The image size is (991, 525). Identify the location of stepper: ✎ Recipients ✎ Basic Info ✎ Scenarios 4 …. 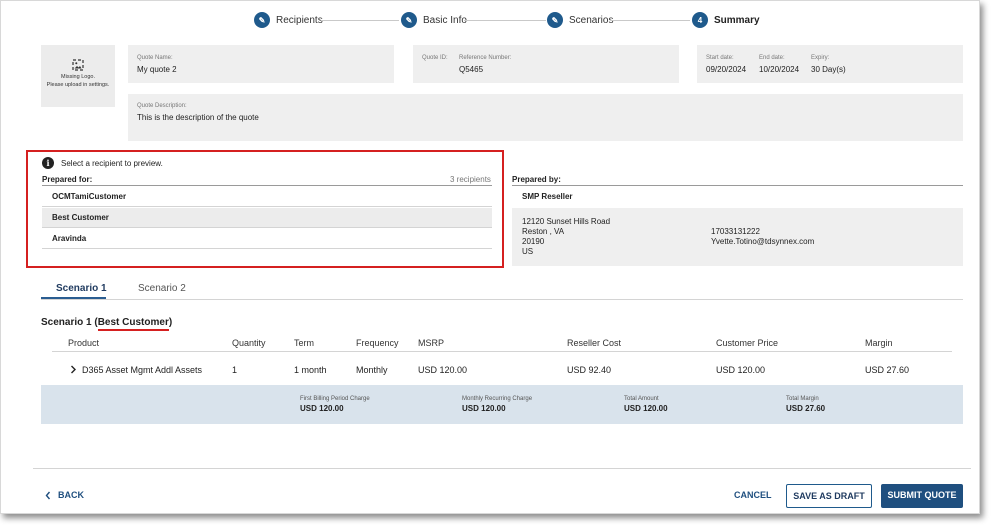
(514, 20).